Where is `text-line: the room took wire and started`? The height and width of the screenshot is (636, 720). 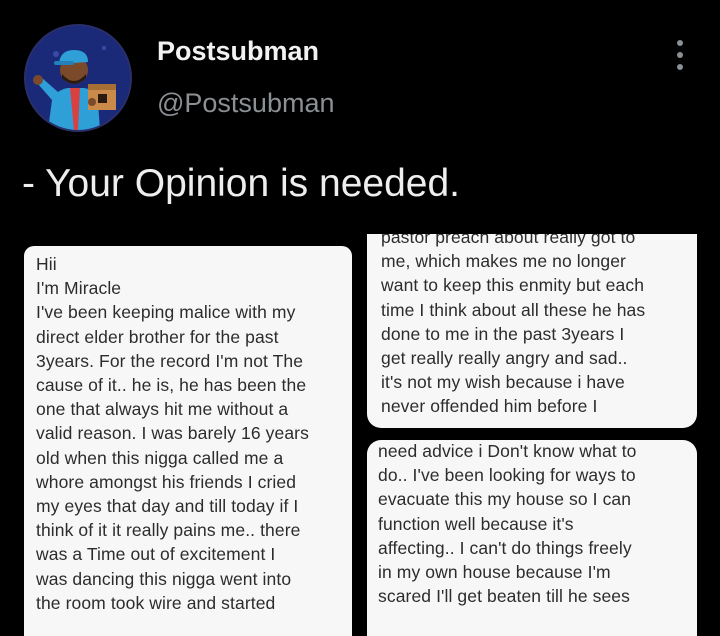 text-line: the room took wire and started is located at coordinates (156, 602).